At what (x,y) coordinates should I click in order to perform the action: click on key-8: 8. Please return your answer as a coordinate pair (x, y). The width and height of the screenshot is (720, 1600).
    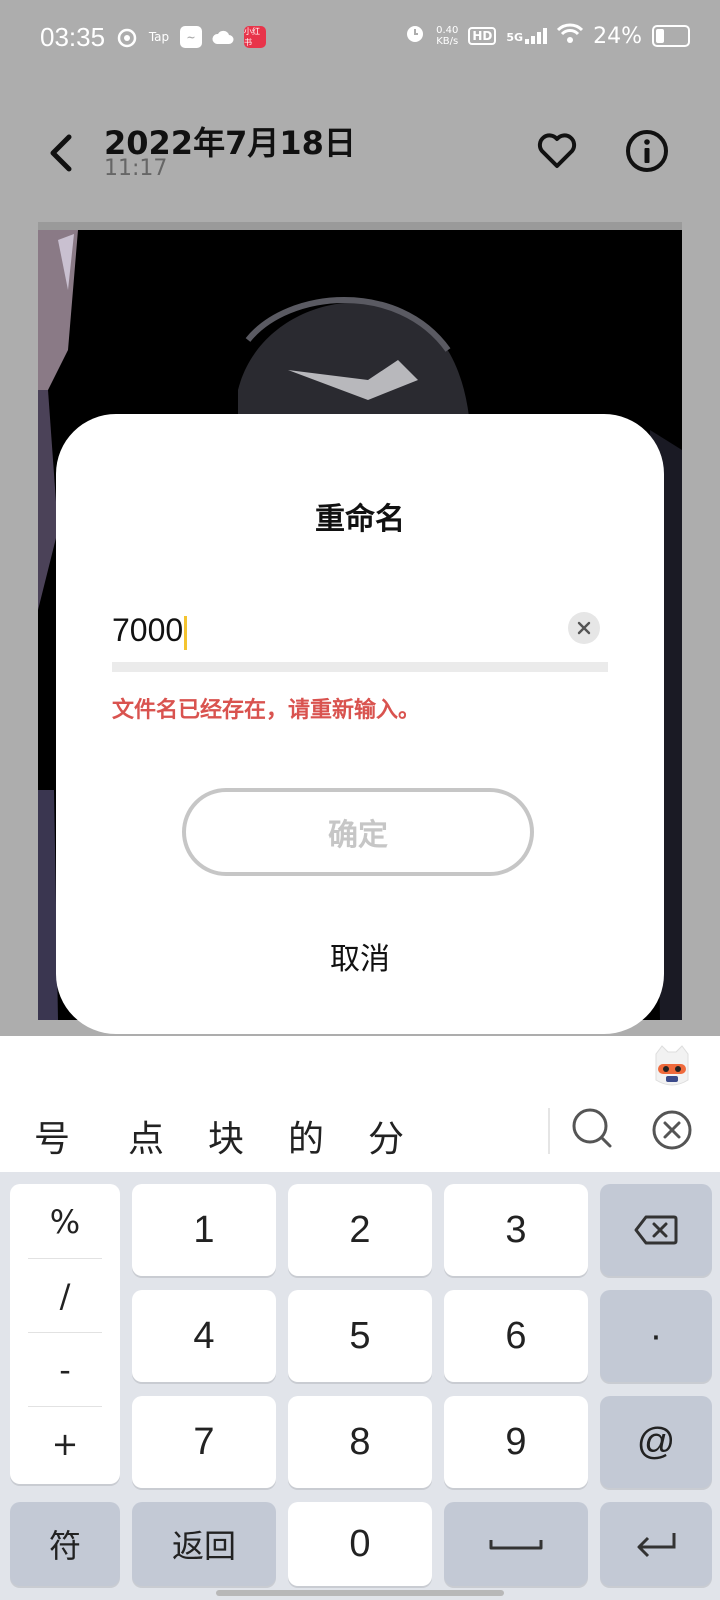
    Looking at the image, I should click on (360, 1442).